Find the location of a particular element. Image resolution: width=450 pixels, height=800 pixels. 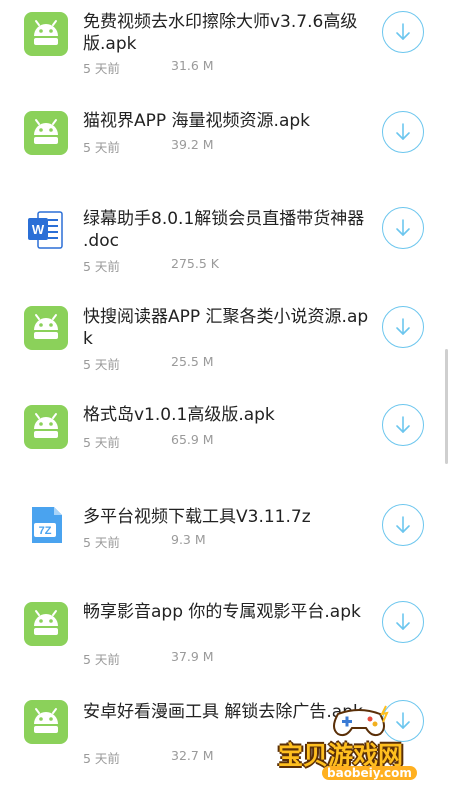

list-item: 快搜阅读器APP 汇聚各类小说资源.apk 5 天前 25.5 M is located at coordinates (225, 343).